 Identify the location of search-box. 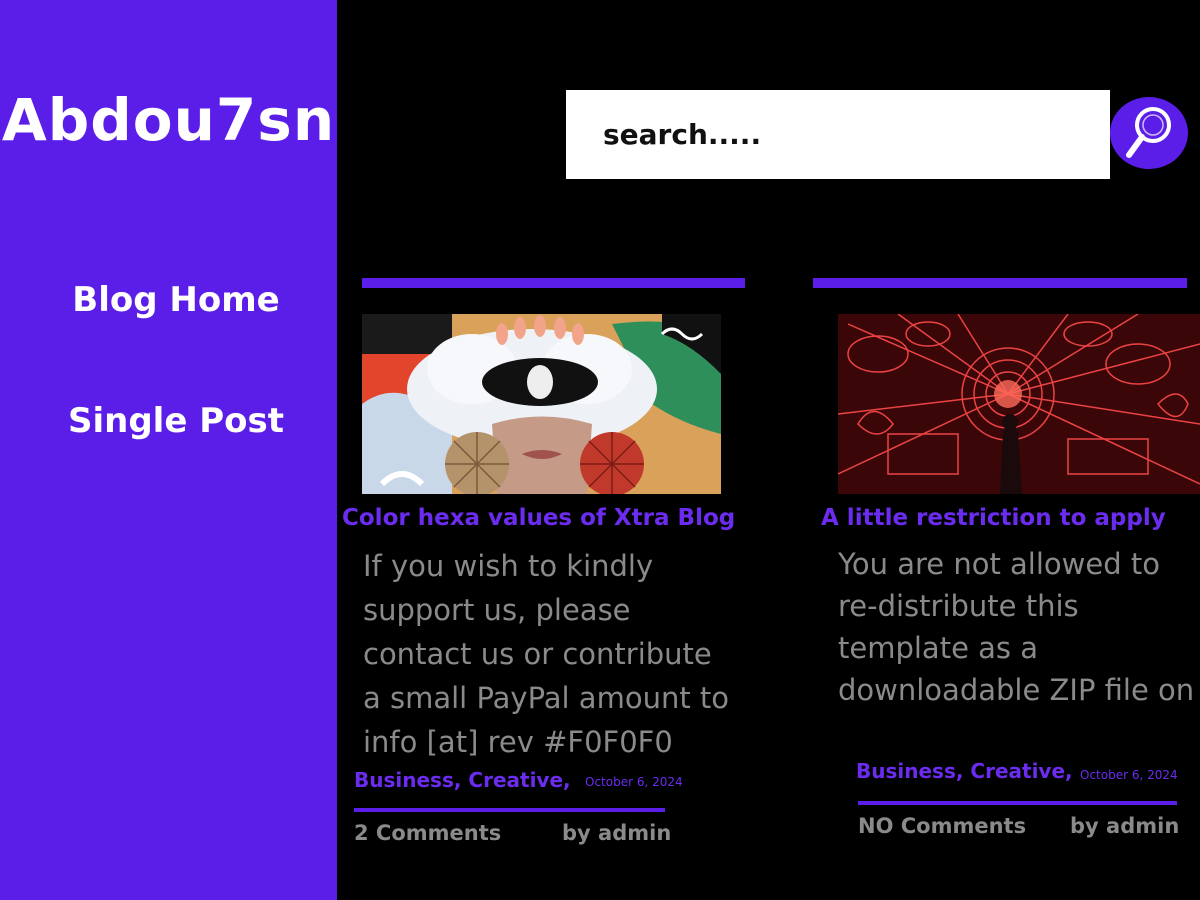
(838, 134).